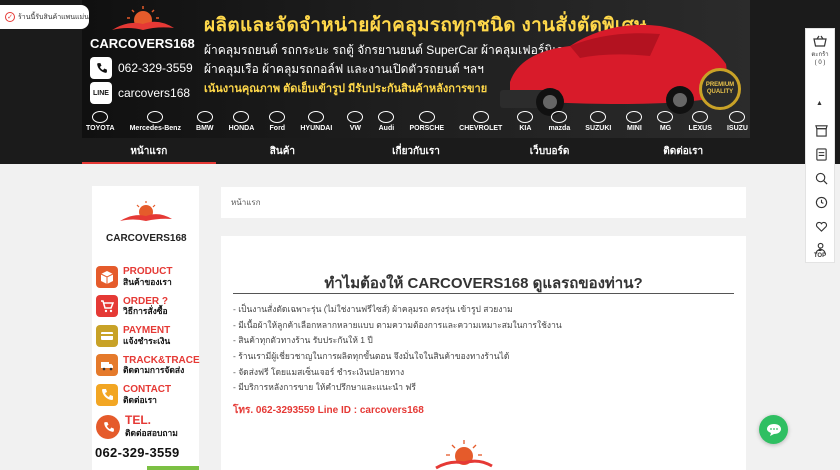 This screenshot has width=840, height=470. I want to click on chat-bubble-icon, so click(773, 429).